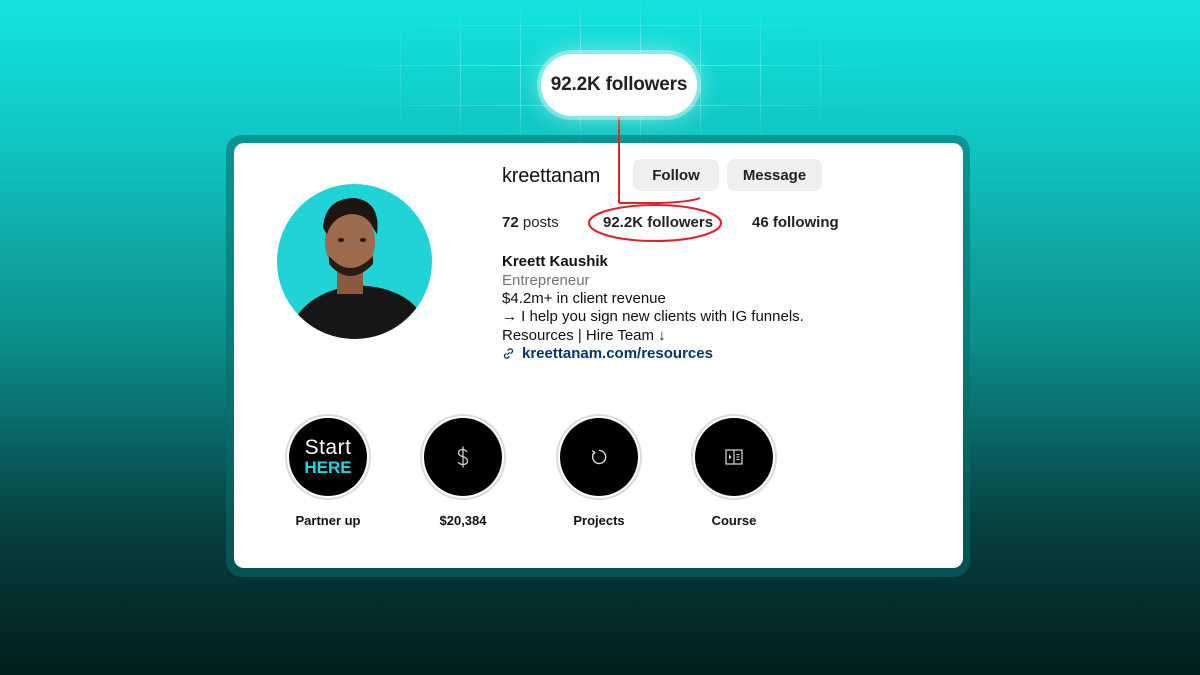  I want to click on following-label: following, so click(805, 222).